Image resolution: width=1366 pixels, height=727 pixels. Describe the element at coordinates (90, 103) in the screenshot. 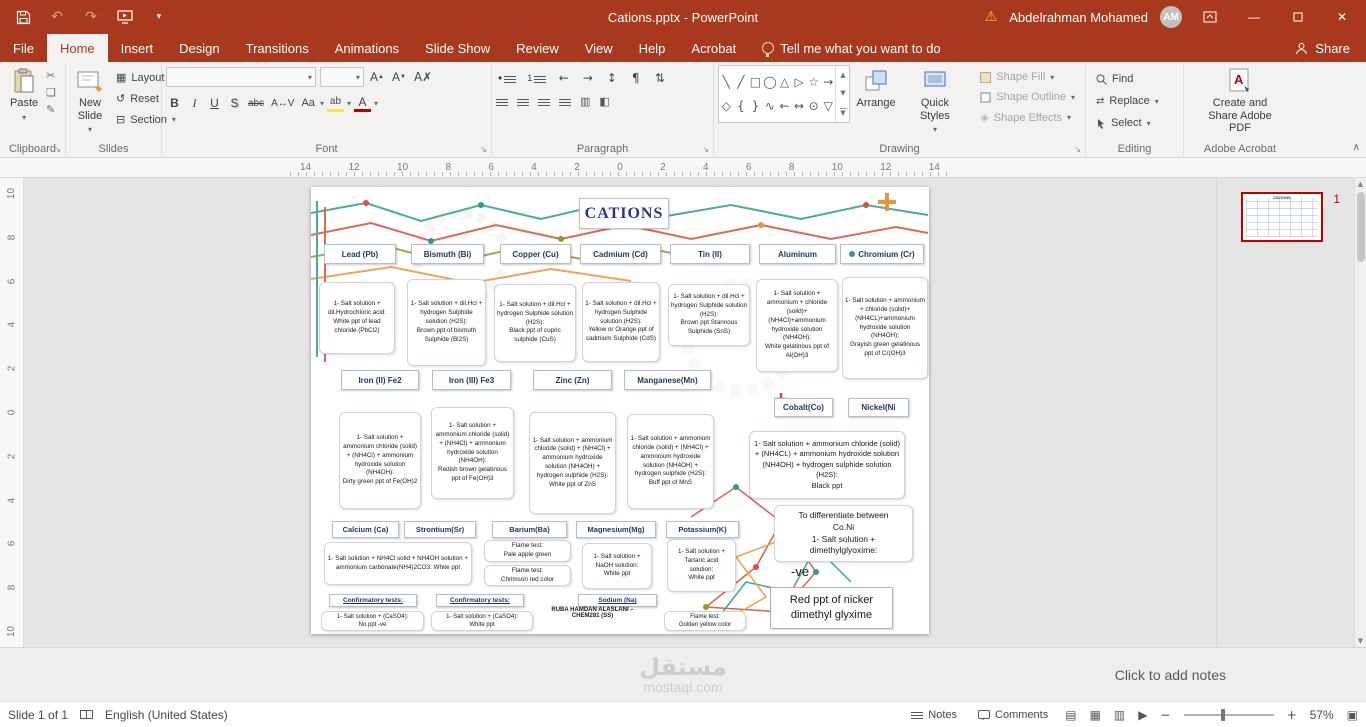

I see `new-slide-button: New Slide ▾` at that location.